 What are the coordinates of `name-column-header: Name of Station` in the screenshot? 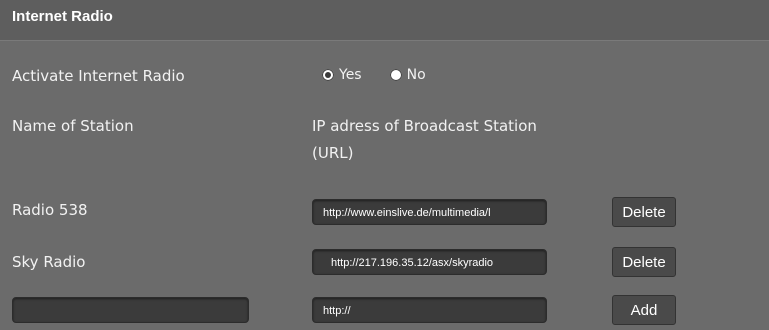 It's located at (73, 126).